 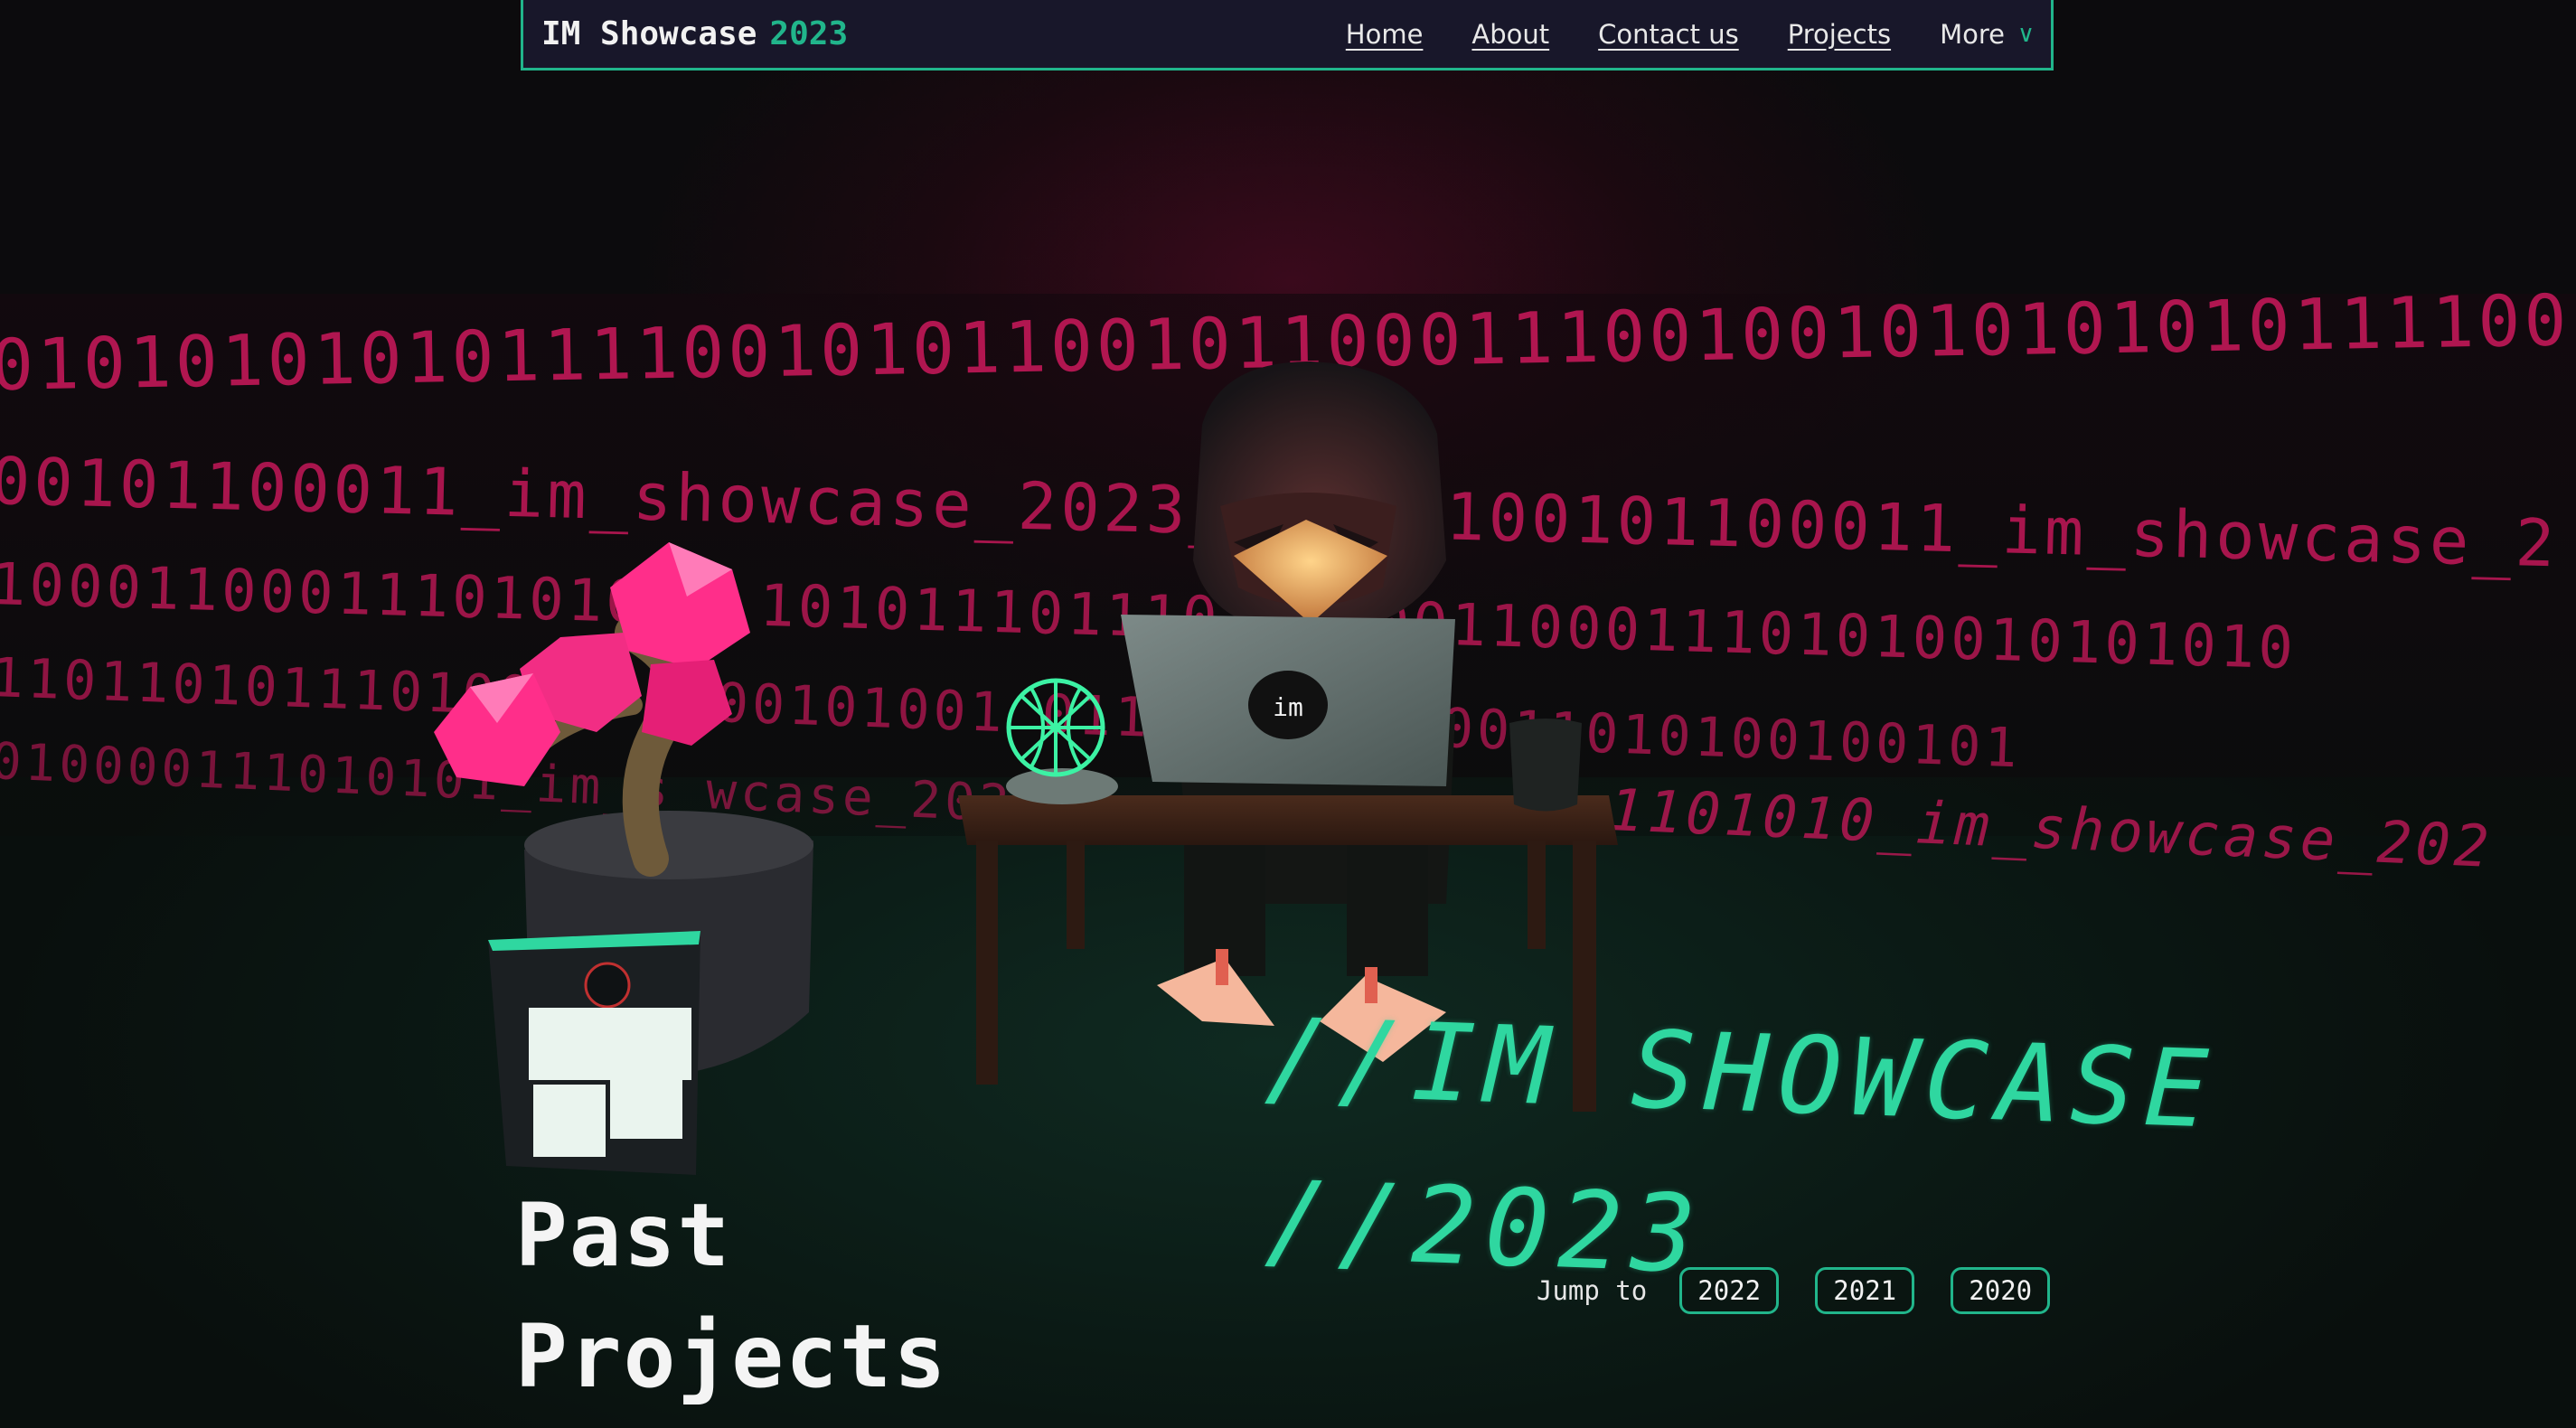 I want to click on nav-more-label: More, so click(x=1972, y=34).